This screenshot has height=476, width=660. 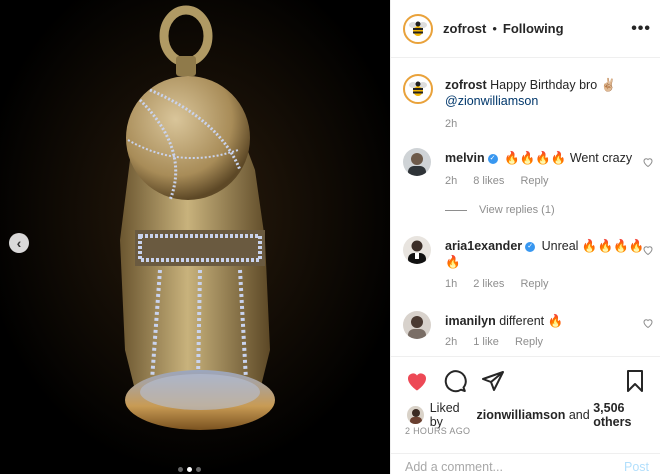 I want to click on liker-avatar, so click(x=415, y=415).